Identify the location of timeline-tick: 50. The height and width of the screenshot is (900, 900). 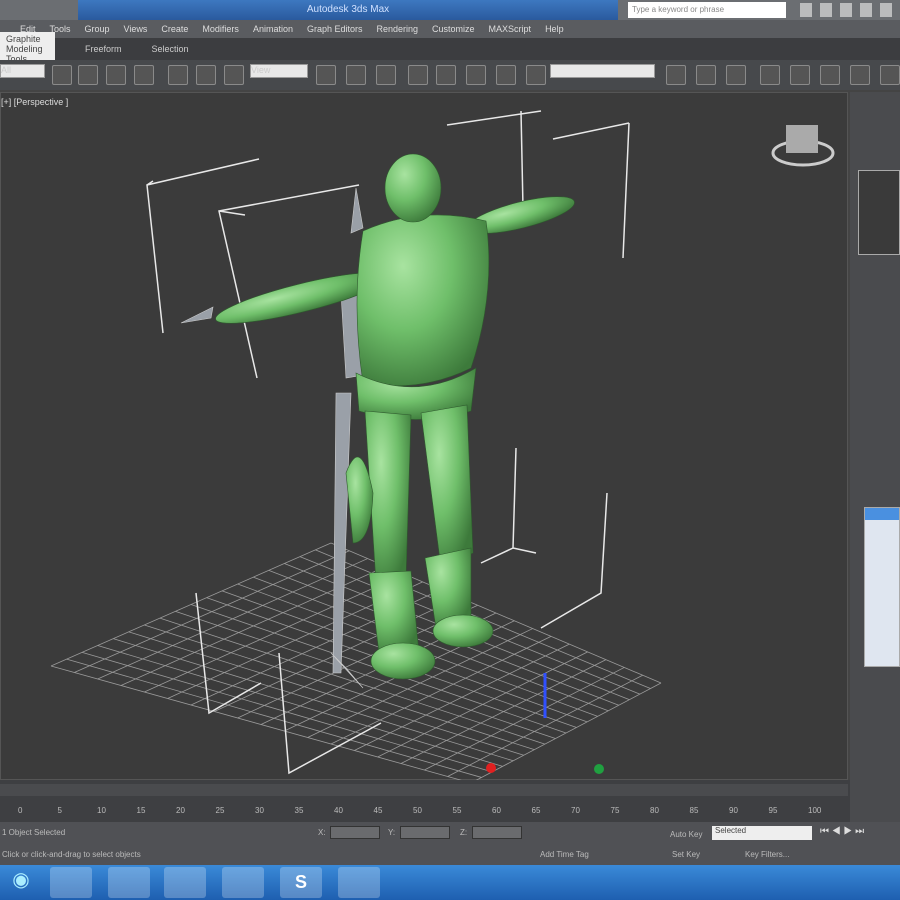
(417, 810).